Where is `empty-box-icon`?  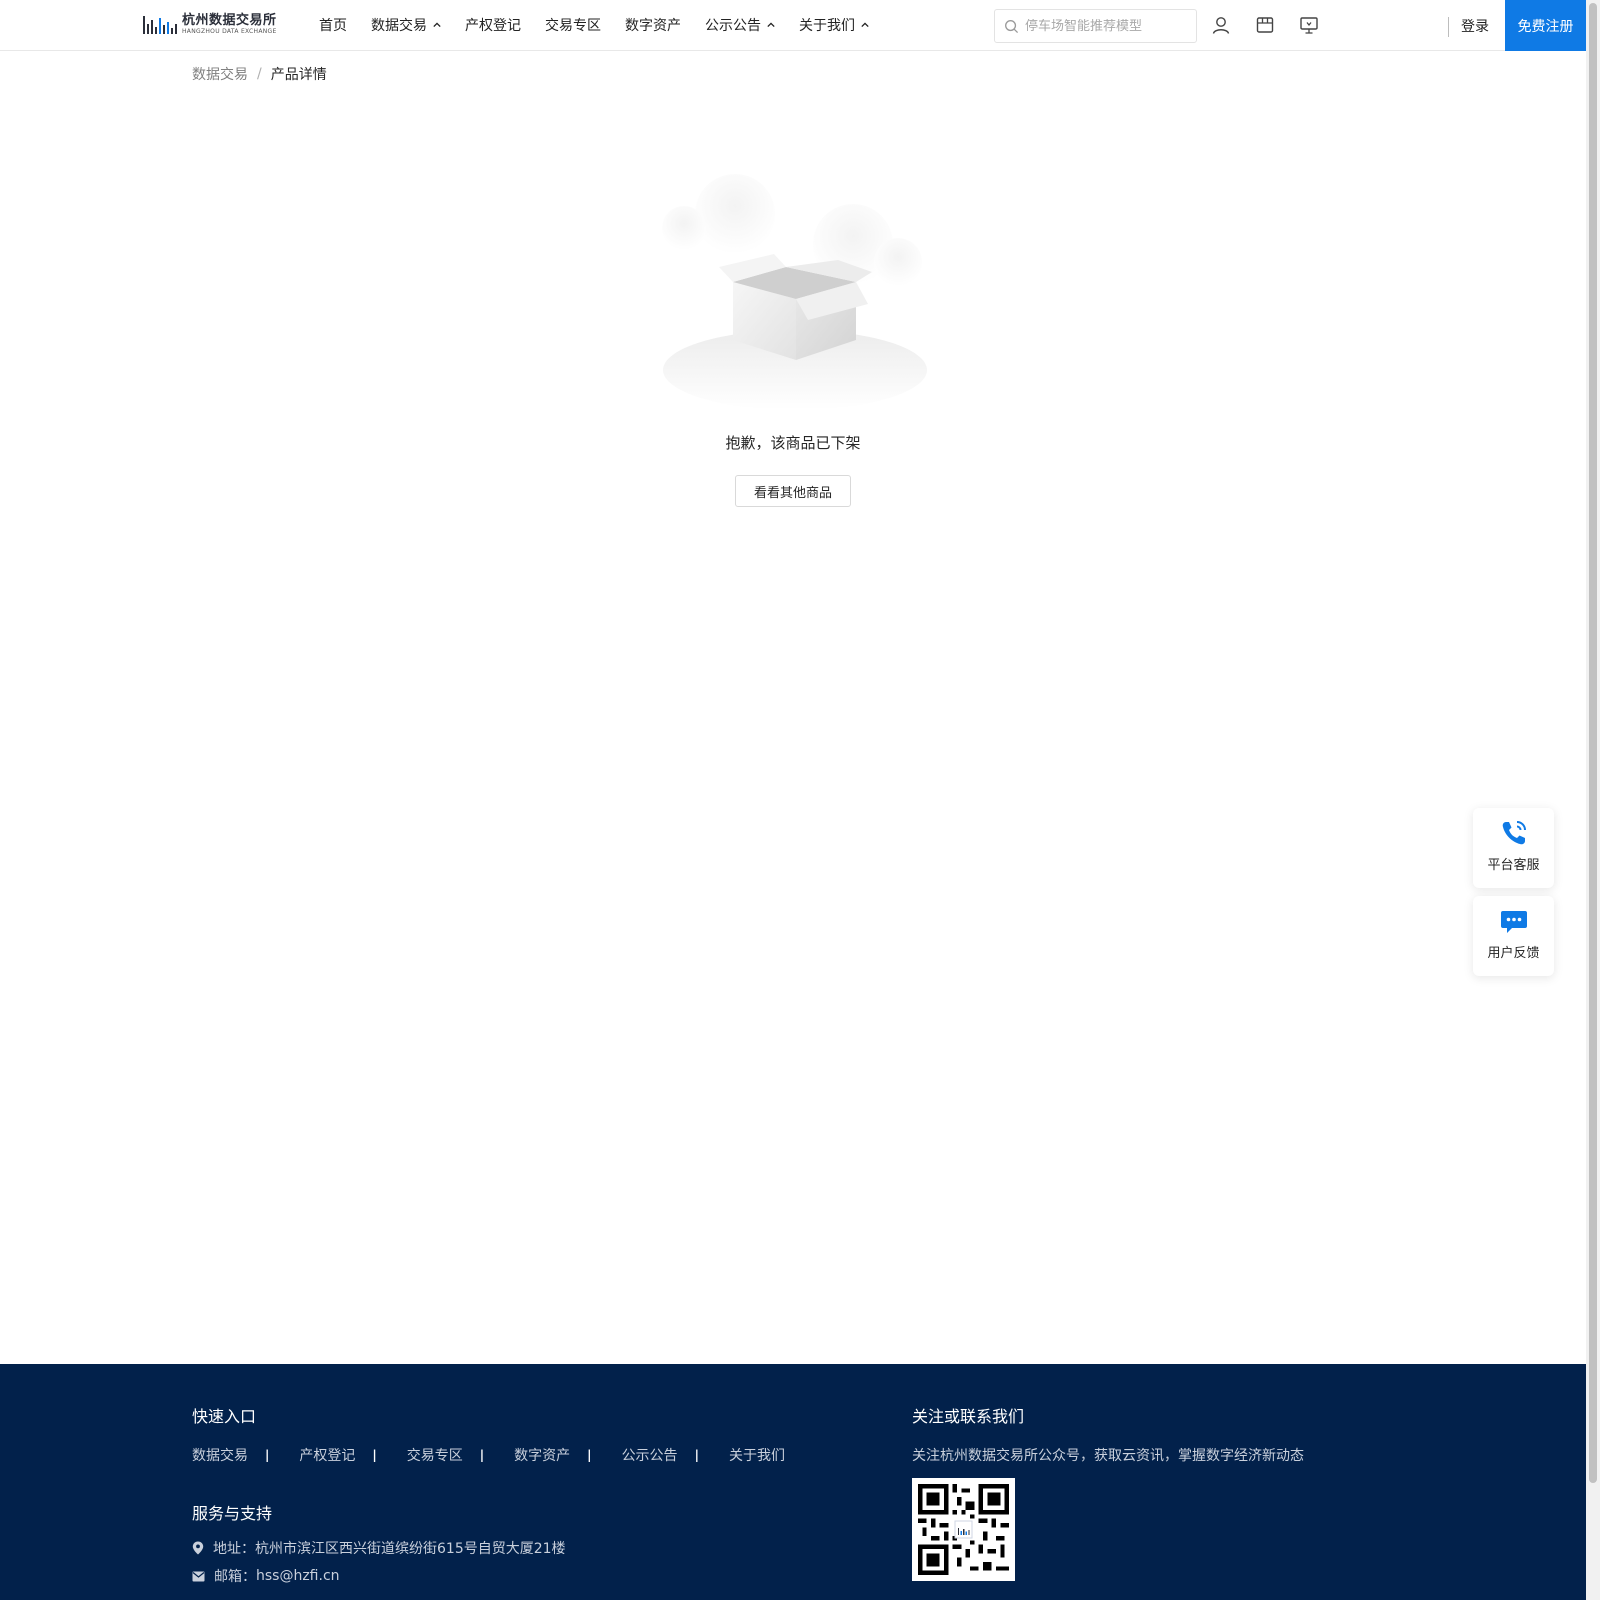 empty-box-icon is located at coordinates (794, 292).